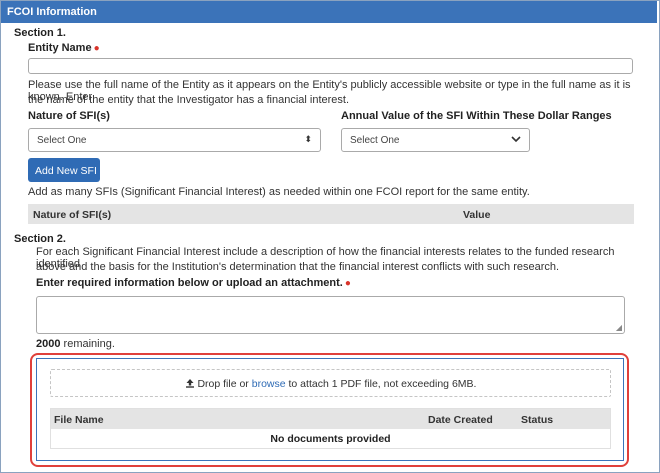  What do you see at coordinates (331, 214) in the screenshot?
I see `sfi-table-header: Nature of SFI(s) Value` at bounding box center [331, 214].